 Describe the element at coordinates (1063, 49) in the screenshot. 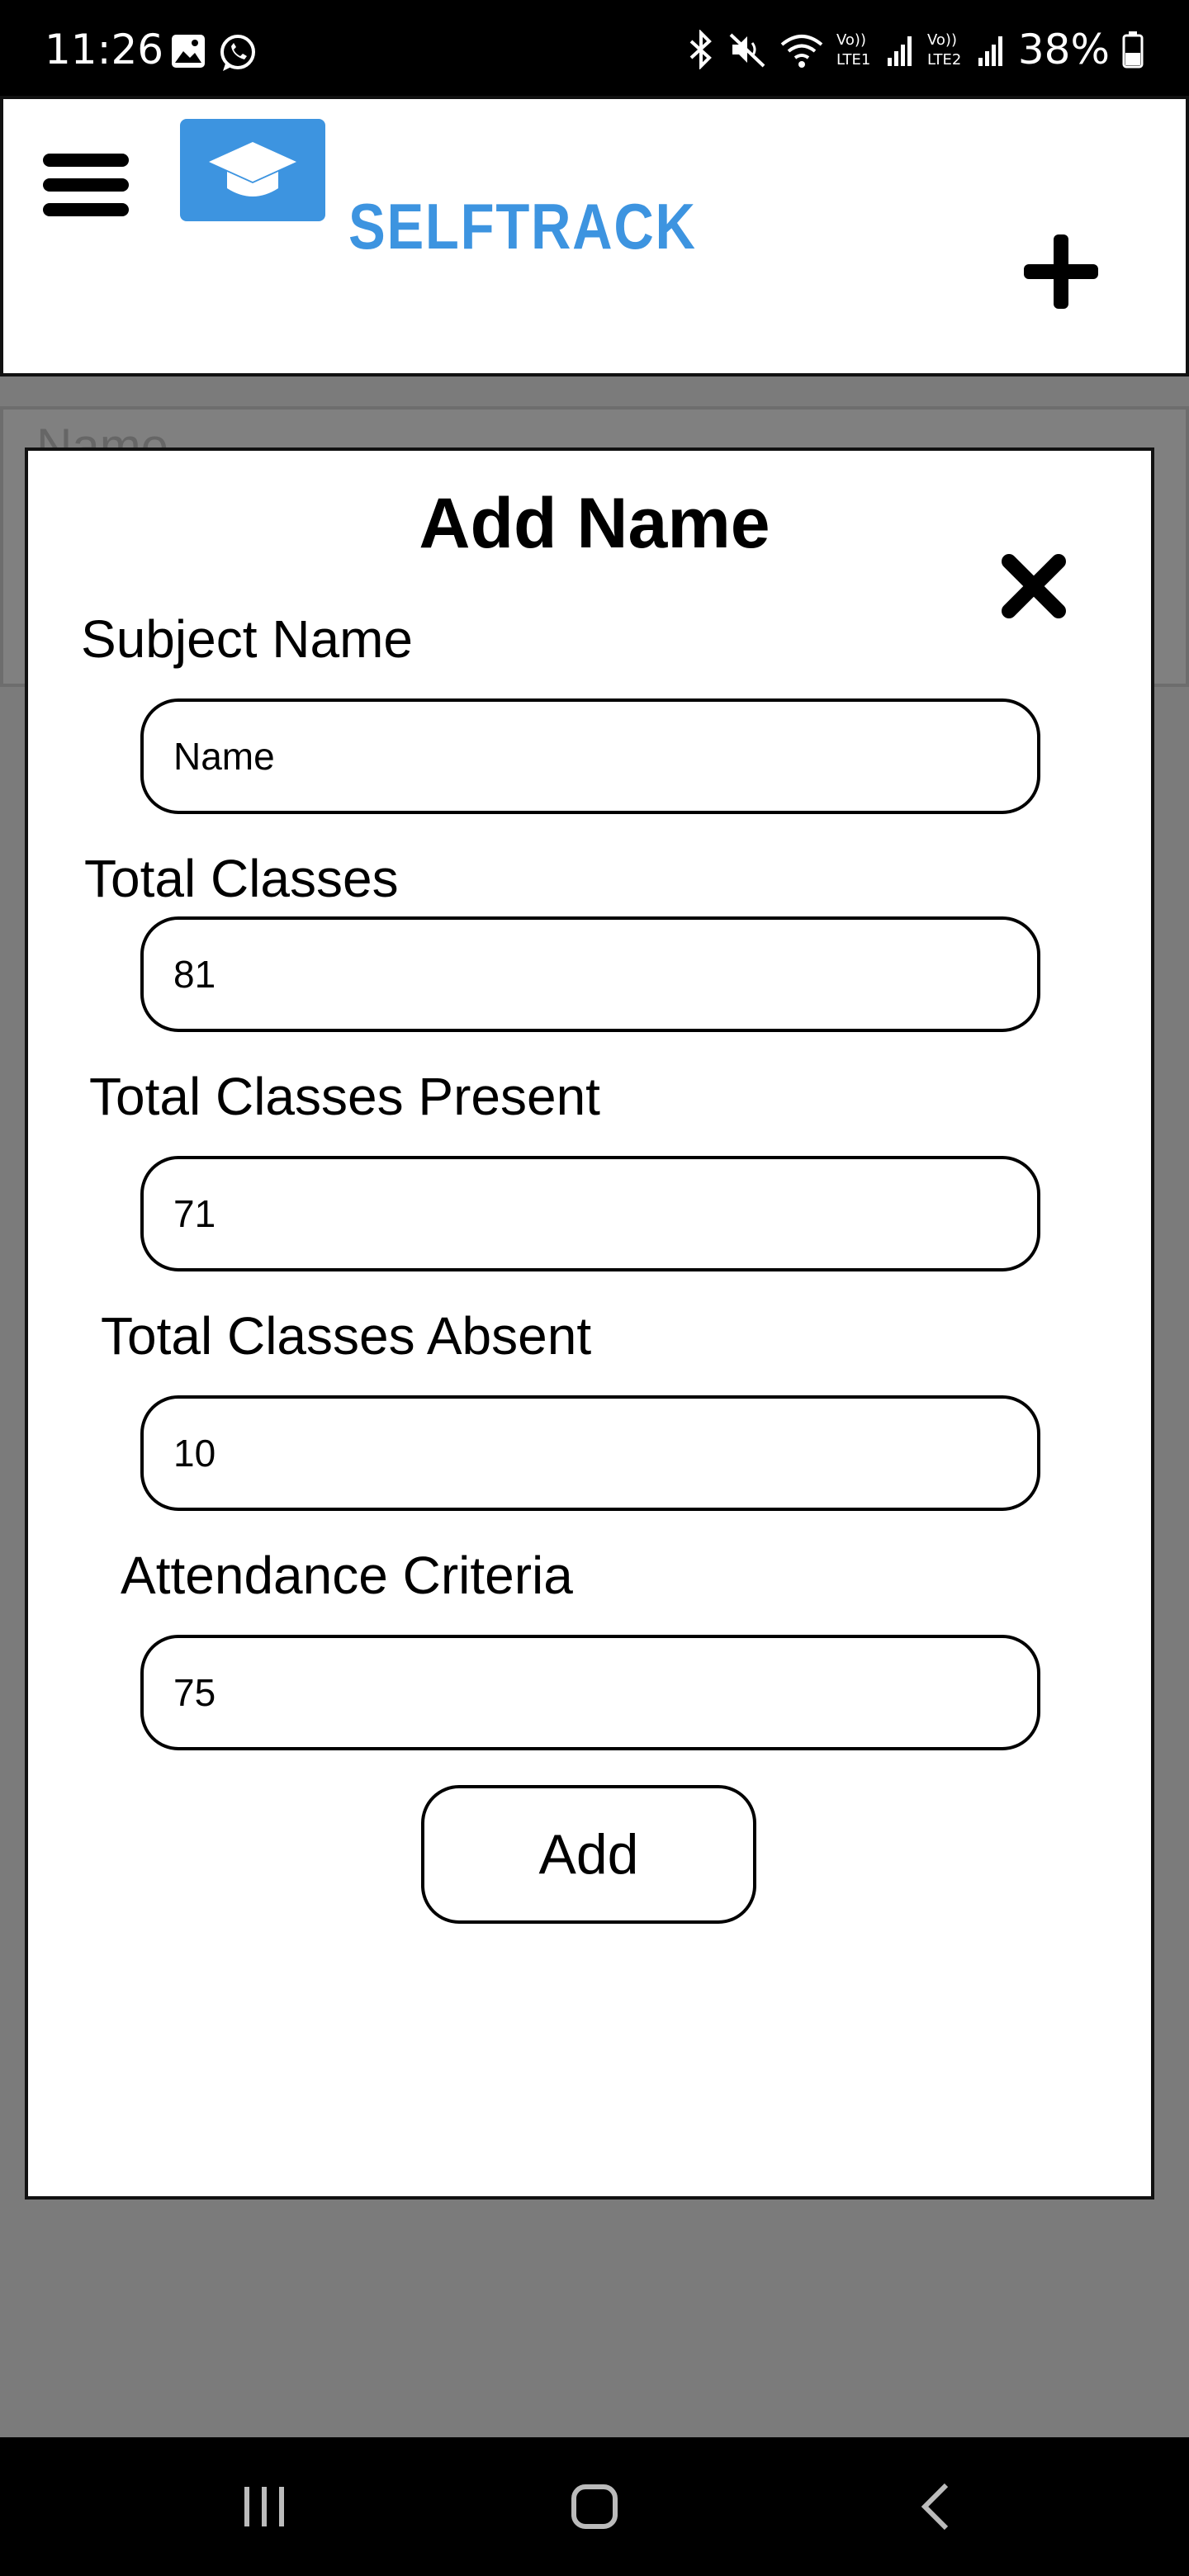

I see `battery-percentage: 38%` at that location.